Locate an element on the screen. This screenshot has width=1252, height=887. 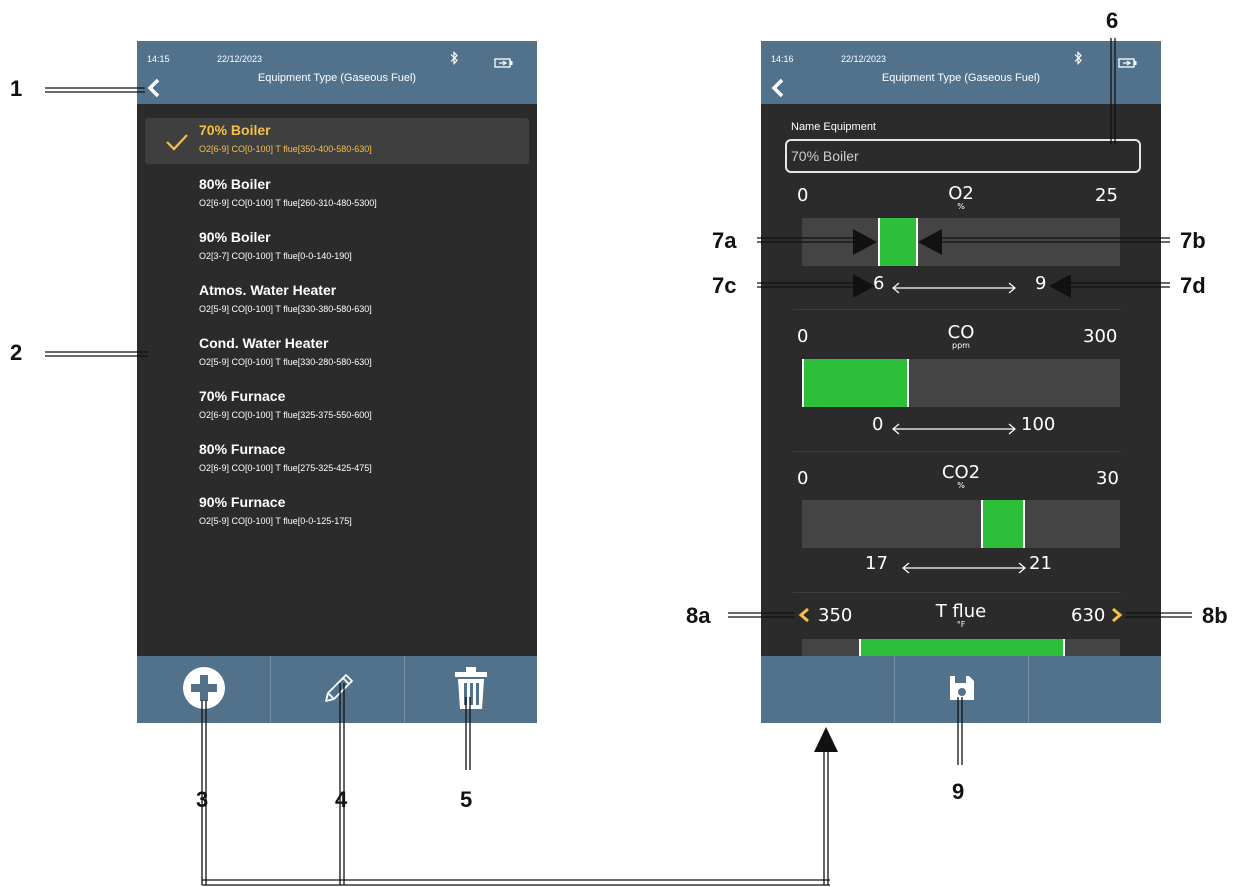
callout-7d: 7d is located at coordinates (1193, 285).